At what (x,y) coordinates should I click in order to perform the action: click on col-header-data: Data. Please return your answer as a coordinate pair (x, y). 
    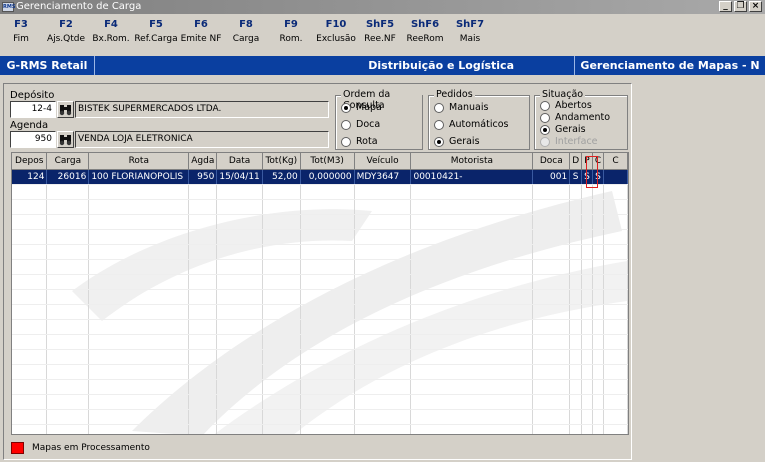
    Looking at the image, I should click on (239, 161).